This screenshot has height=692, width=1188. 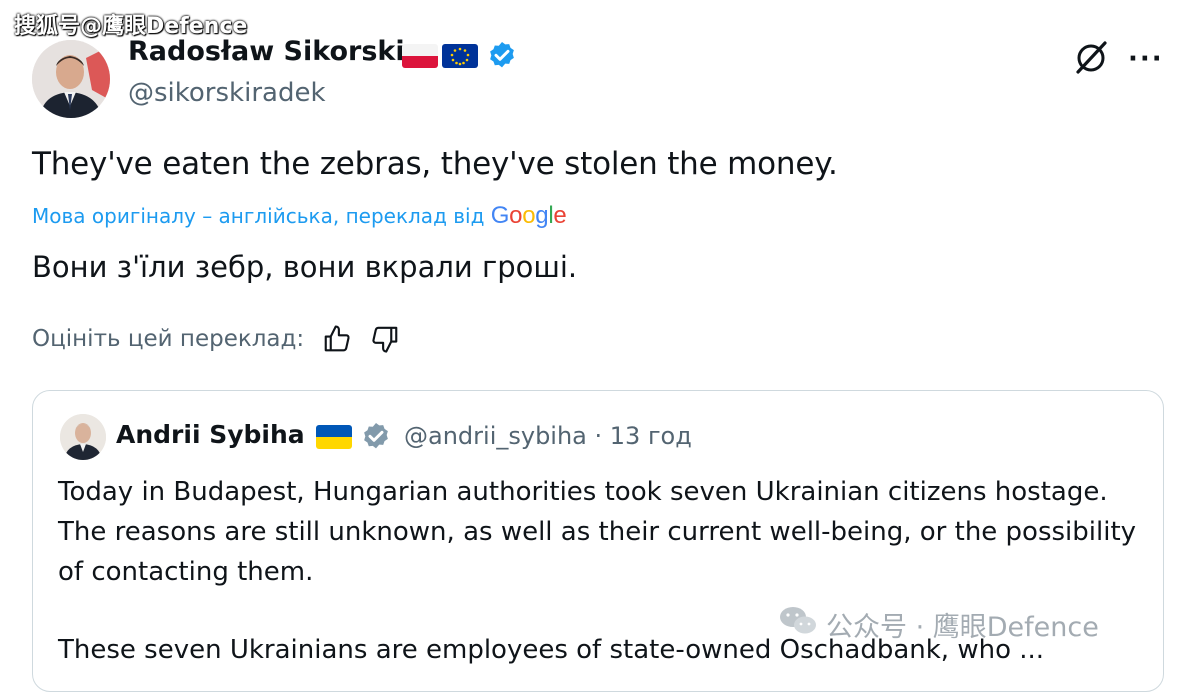 I want to click on author-handle: @sikorskiradek, so click(x=227, y=93).